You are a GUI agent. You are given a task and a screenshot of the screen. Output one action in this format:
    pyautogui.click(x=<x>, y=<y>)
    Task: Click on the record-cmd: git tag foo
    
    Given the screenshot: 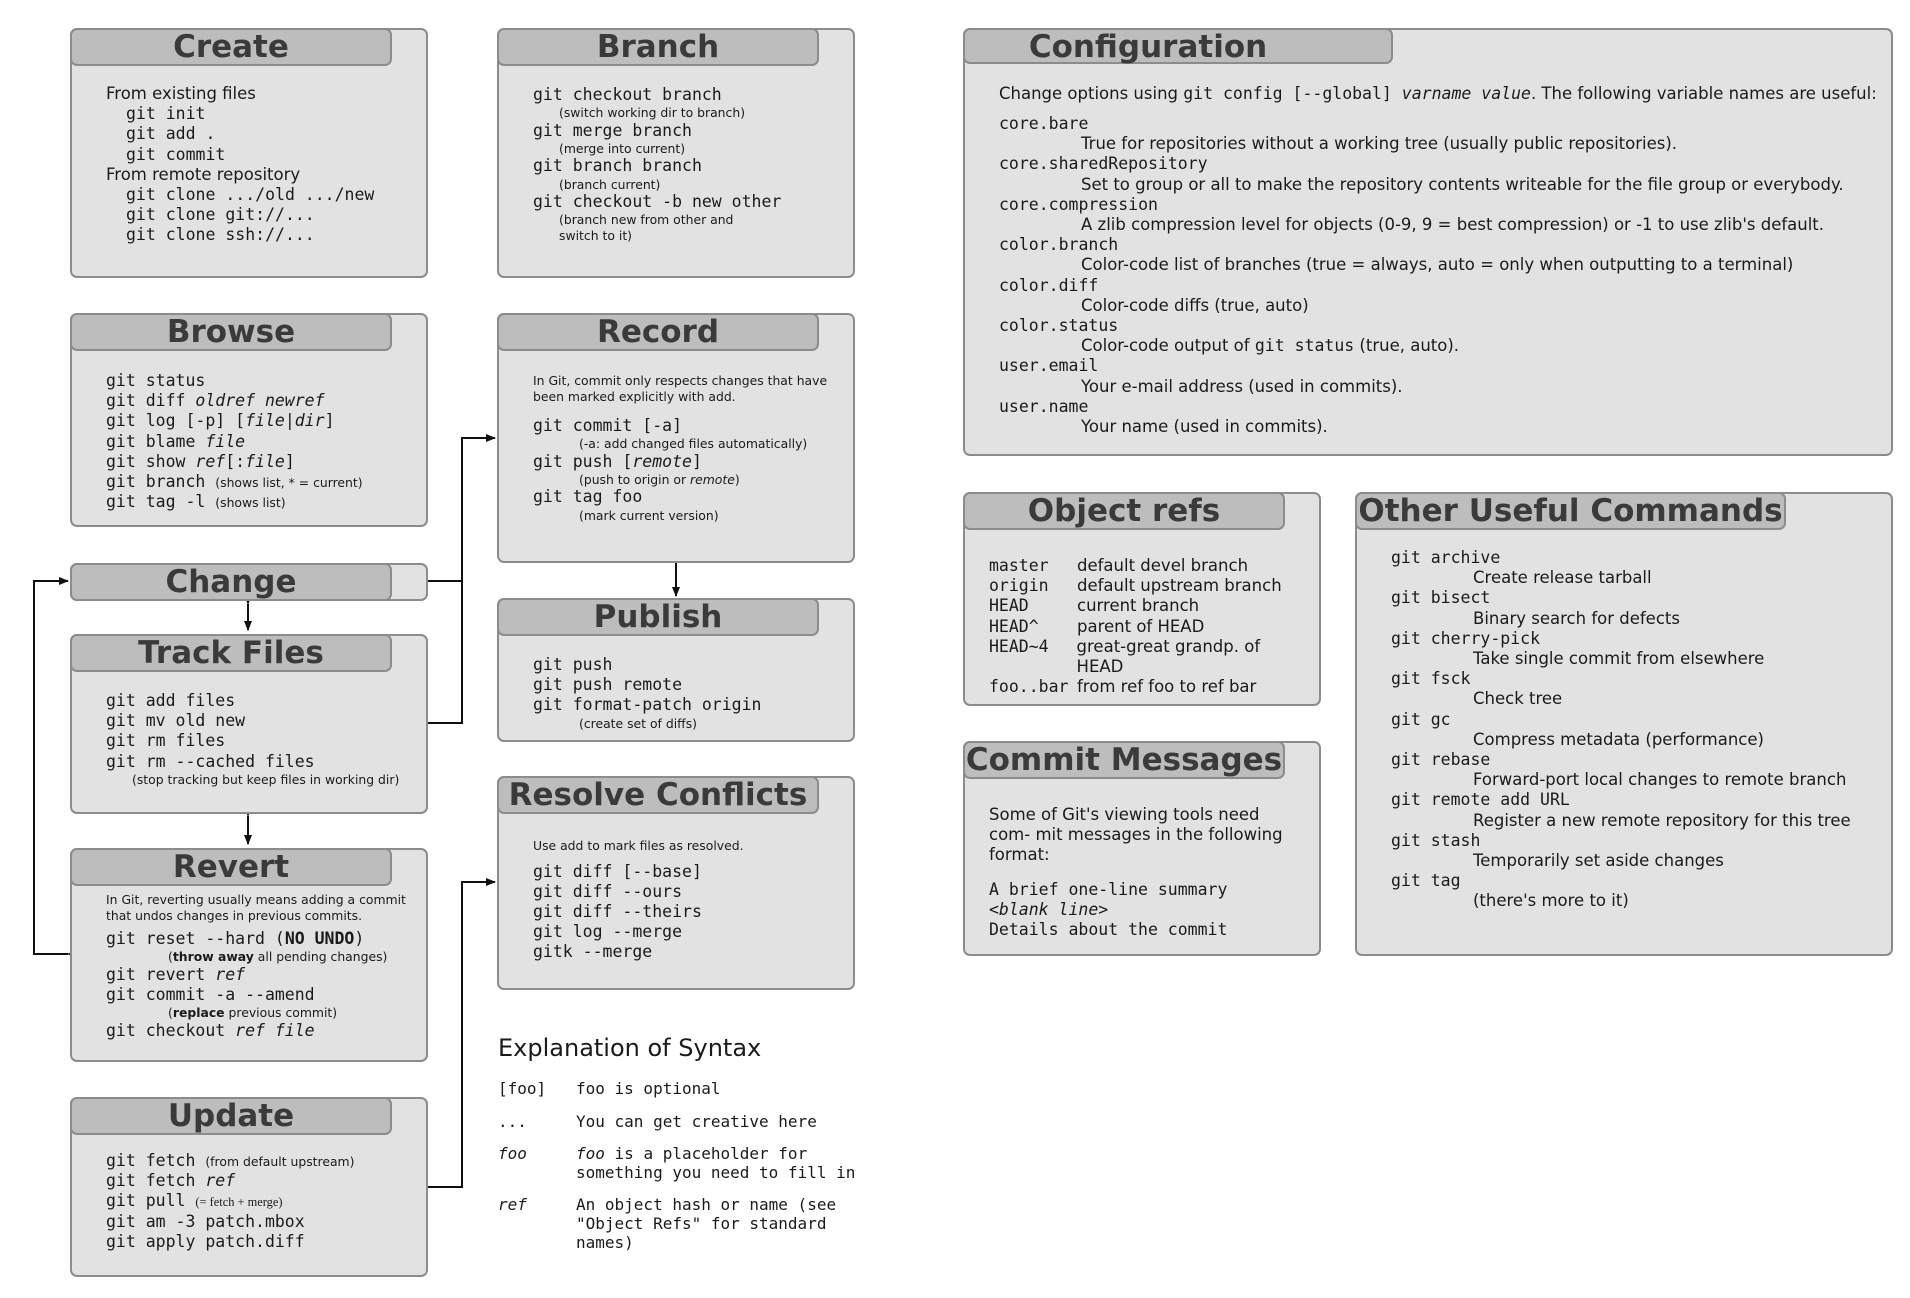 What is the action you would take?
    pyautogui.click(x=588, y=497)
    